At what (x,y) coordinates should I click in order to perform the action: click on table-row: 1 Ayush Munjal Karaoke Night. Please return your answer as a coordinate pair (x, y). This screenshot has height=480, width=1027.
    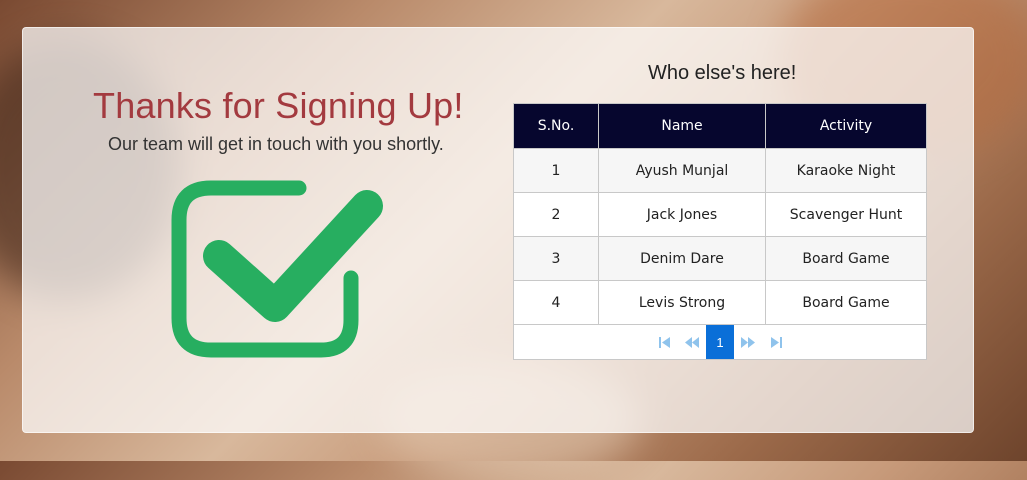
    Looking at the image, I should click on (720, 170).